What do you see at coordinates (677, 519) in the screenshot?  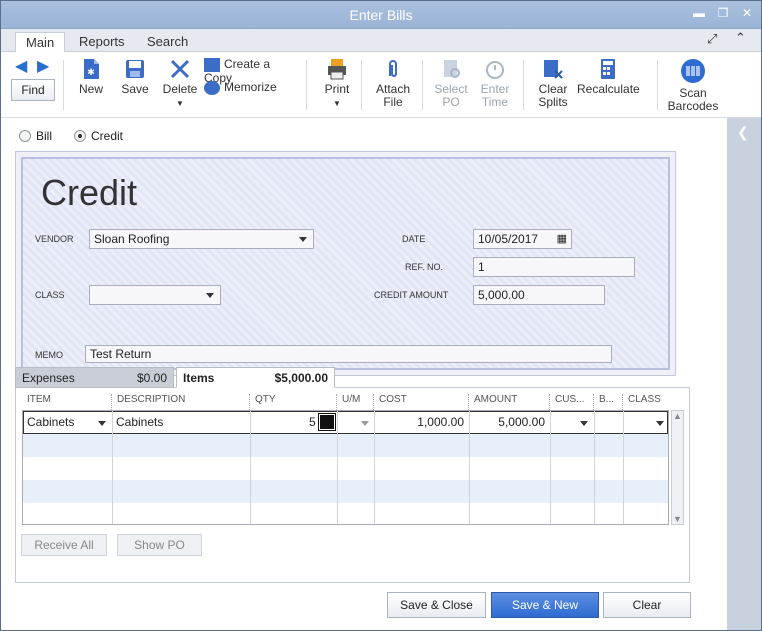 I see `scroll-down-icon: ▼` at bounding box center [677, 519].